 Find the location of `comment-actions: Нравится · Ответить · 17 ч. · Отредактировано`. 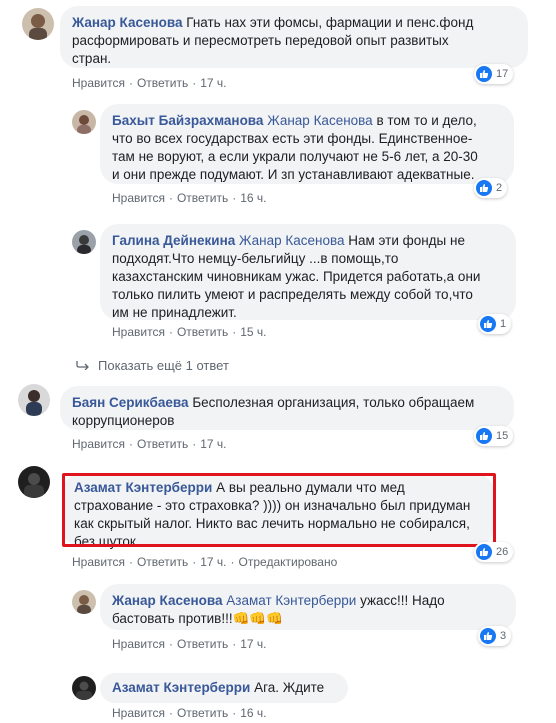

comment-actions: Нравится · Ответить · 17 ч. · Отредактировано is located at coordinates (205, 562).